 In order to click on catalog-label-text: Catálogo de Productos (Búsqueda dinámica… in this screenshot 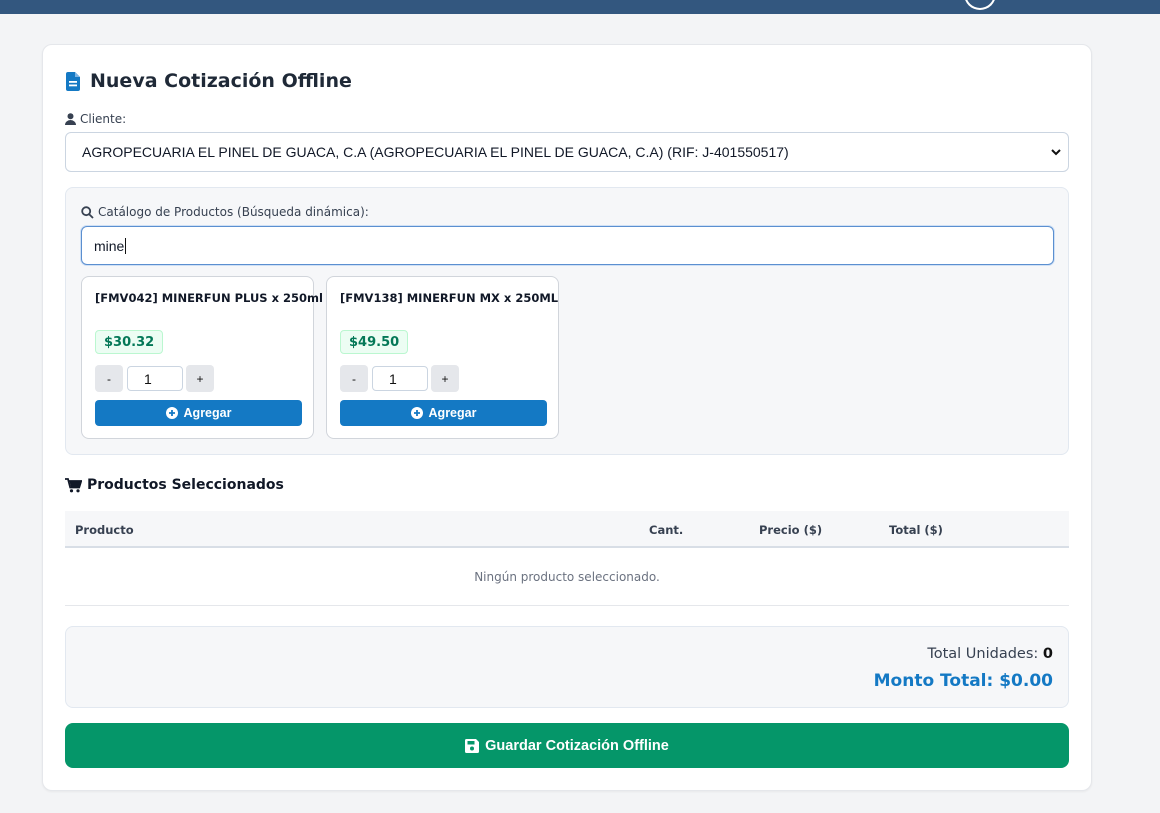, I will do `click(233, 212)`.